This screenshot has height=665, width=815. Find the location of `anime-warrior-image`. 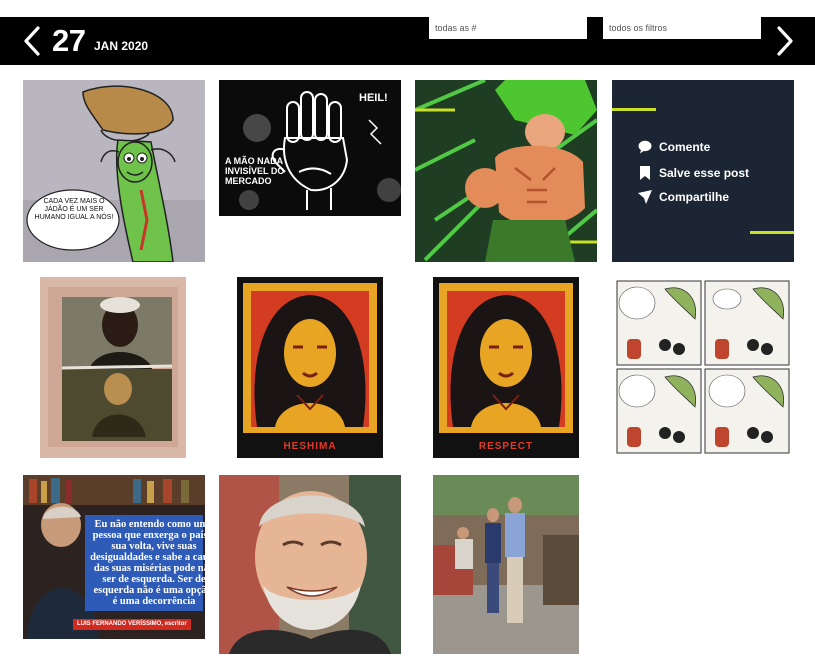

anime-warrior-image is located at coordinates (506, 171).